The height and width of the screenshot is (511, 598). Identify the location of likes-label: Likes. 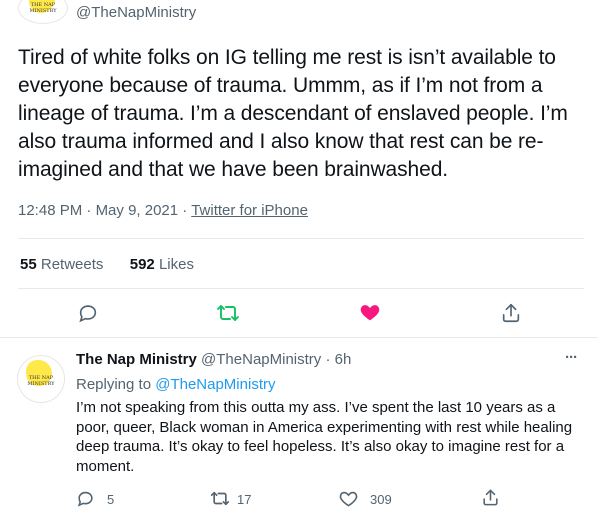
(176, 264).